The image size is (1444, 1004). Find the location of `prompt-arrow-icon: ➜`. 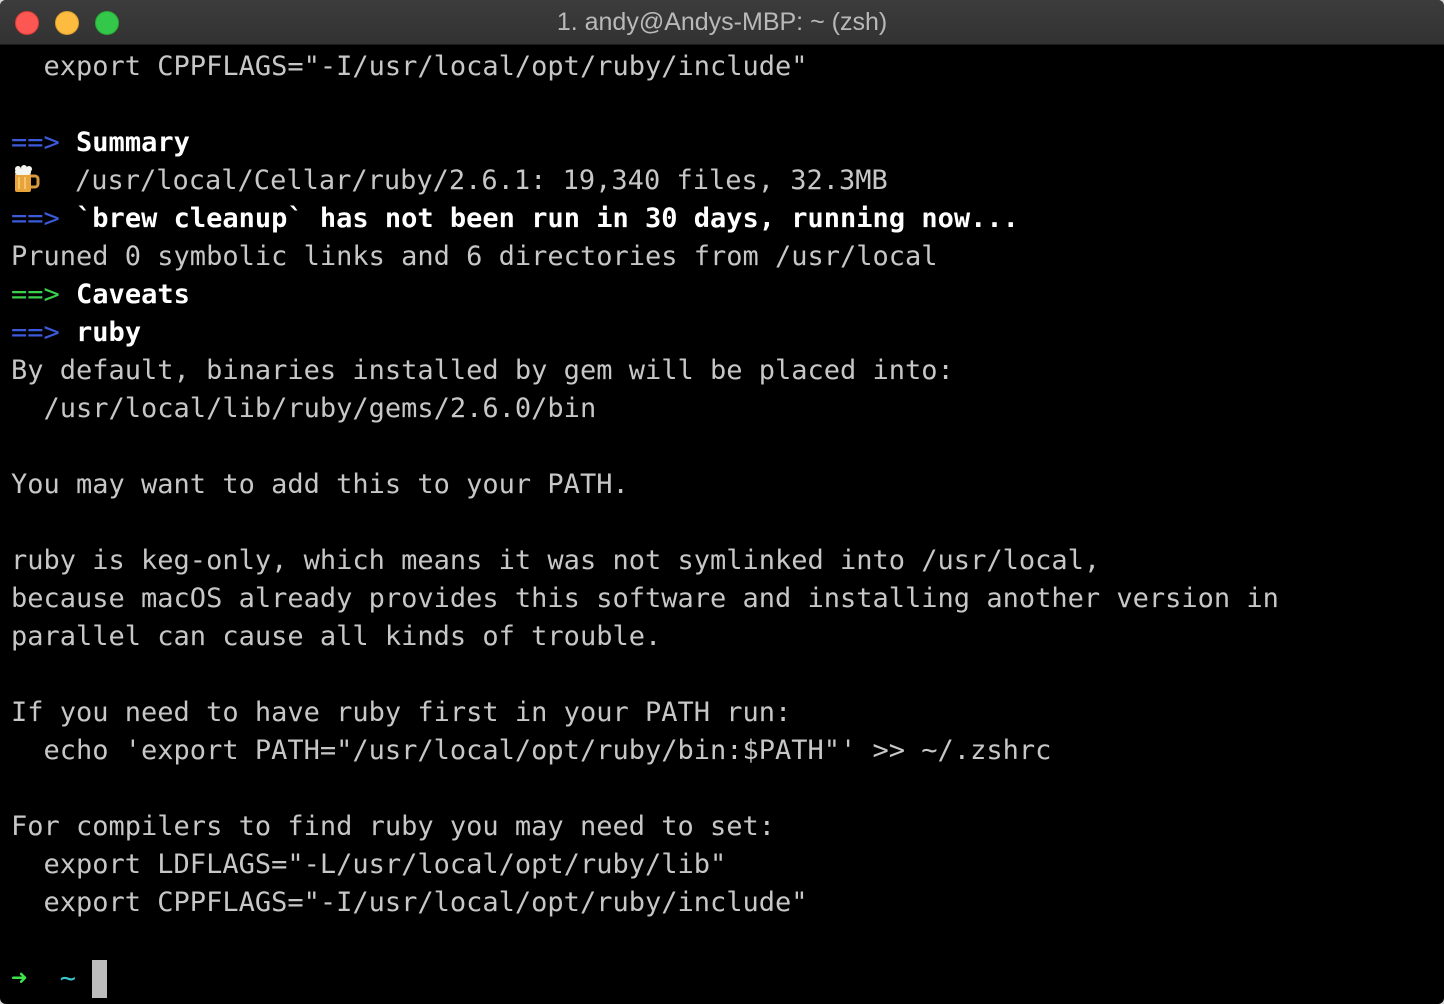

prompt-arrow-icon: ➜ is located at coordinates (19, 978).